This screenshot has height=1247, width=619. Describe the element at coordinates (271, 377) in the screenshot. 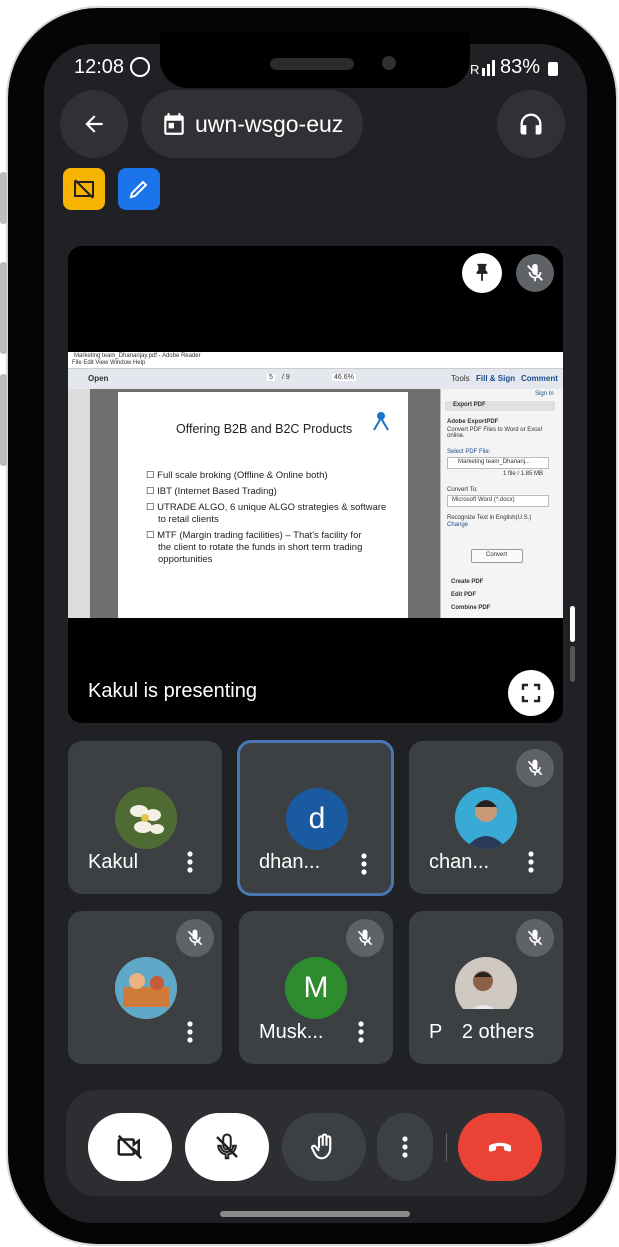

I see `page-number: 5` at that location.